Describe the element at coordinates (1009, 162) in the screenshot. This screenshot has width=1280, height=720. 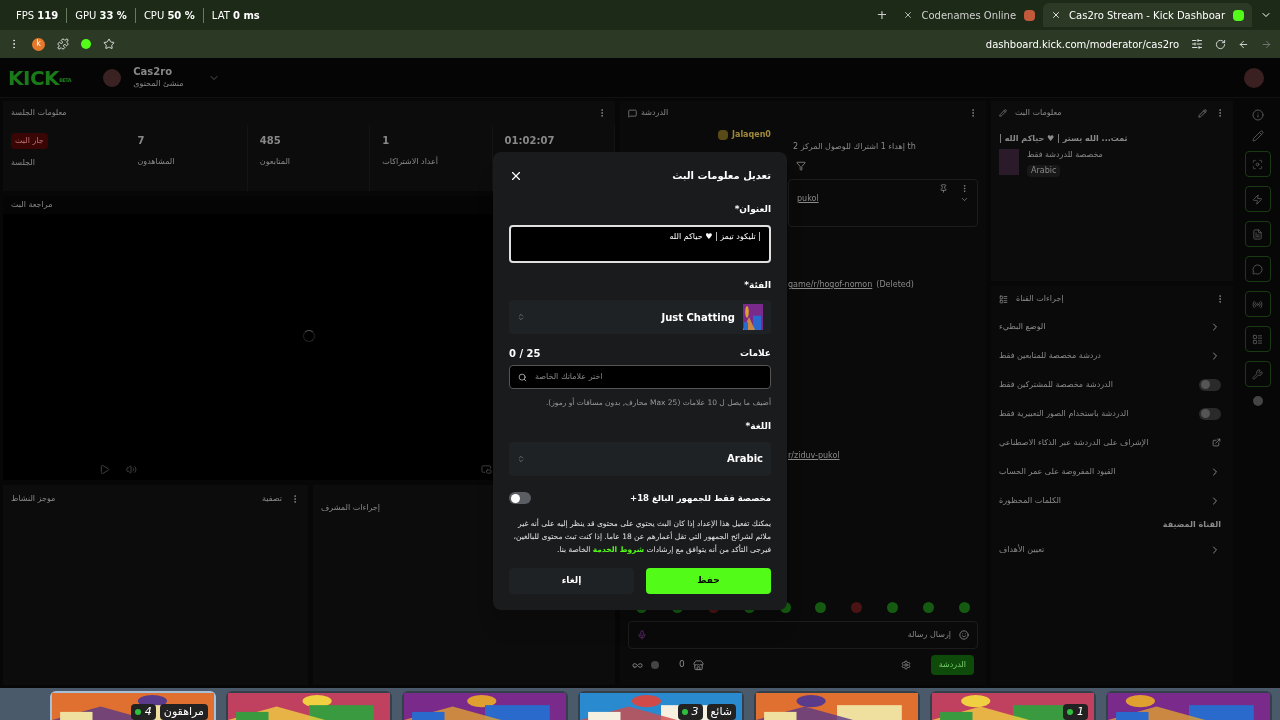
I see `category-thumbnail` at that location.